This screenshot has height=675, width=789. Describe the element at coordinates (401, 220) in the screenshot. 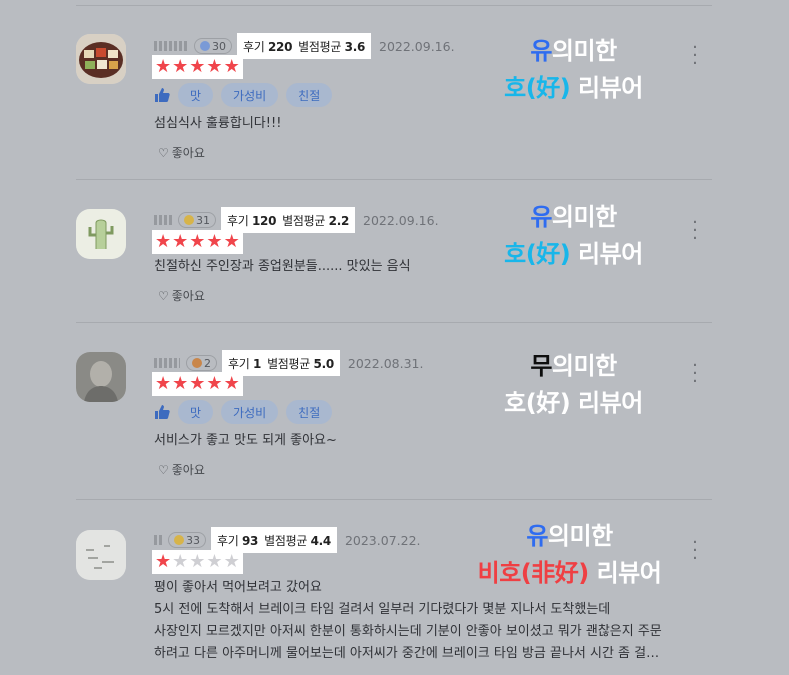

I see `review-date: 2022.09.16.` at that location.